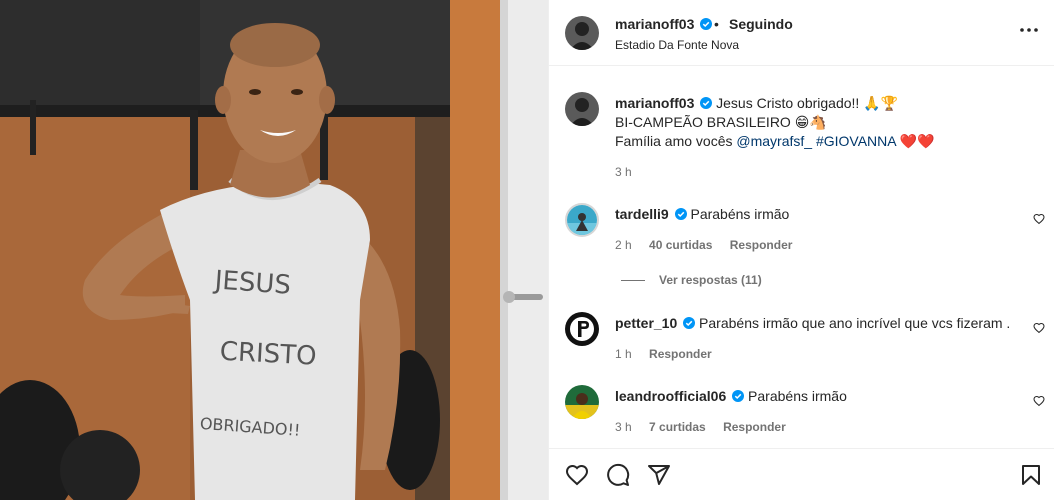 The height and width of the screenshot is (500, 1054). I want to click on post-action-bar, so click(801, 474).